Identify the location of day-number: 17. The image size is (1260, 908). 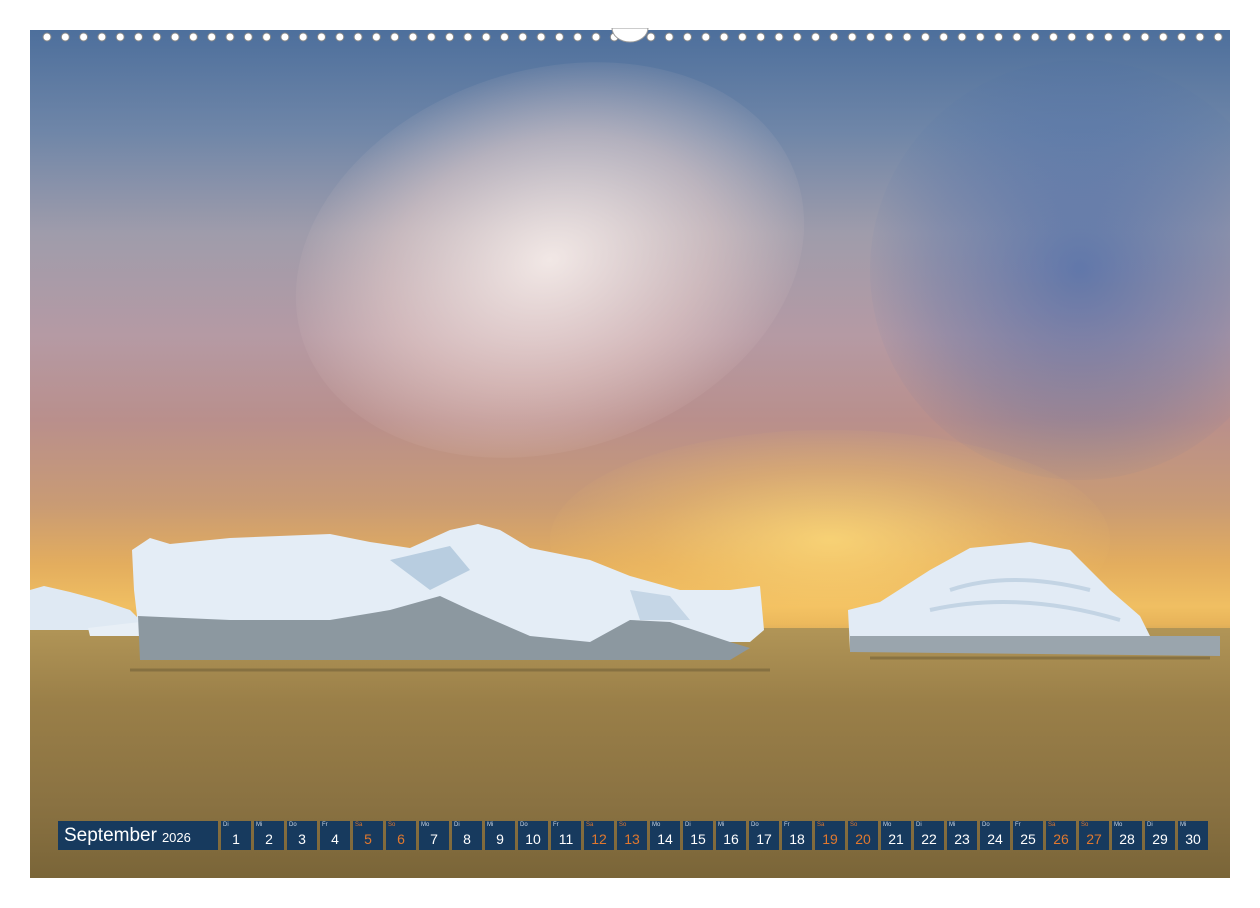
(764, 839).